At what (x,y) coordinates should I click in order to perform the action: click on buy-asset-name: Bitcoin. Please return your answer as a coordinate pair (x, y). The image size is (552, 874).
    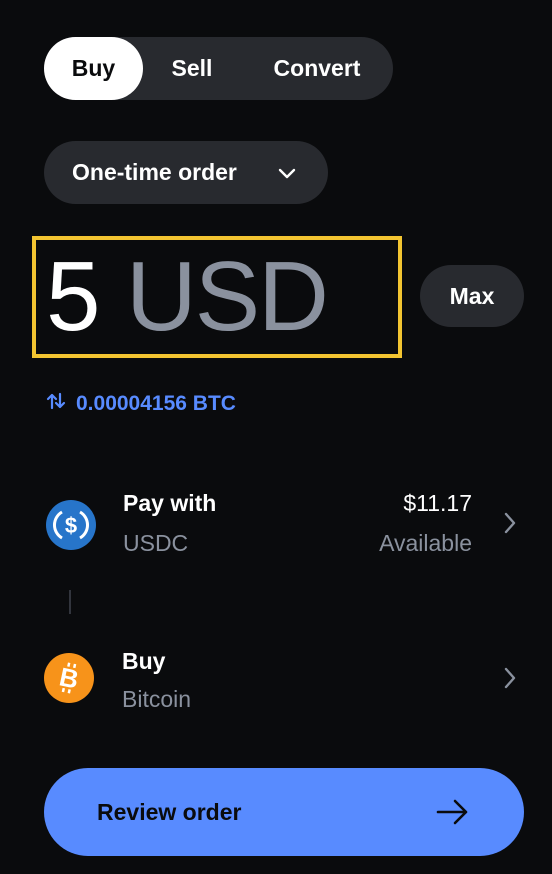
    Looking at the image, I should click on (157, 699).